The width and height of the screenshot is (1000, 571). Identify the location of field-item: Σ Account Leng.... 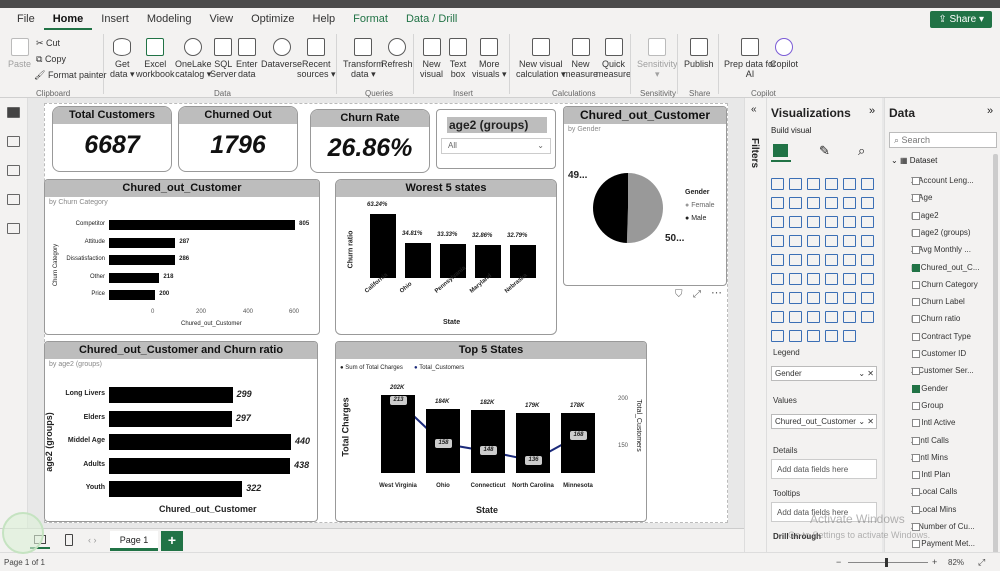
(942, 181).